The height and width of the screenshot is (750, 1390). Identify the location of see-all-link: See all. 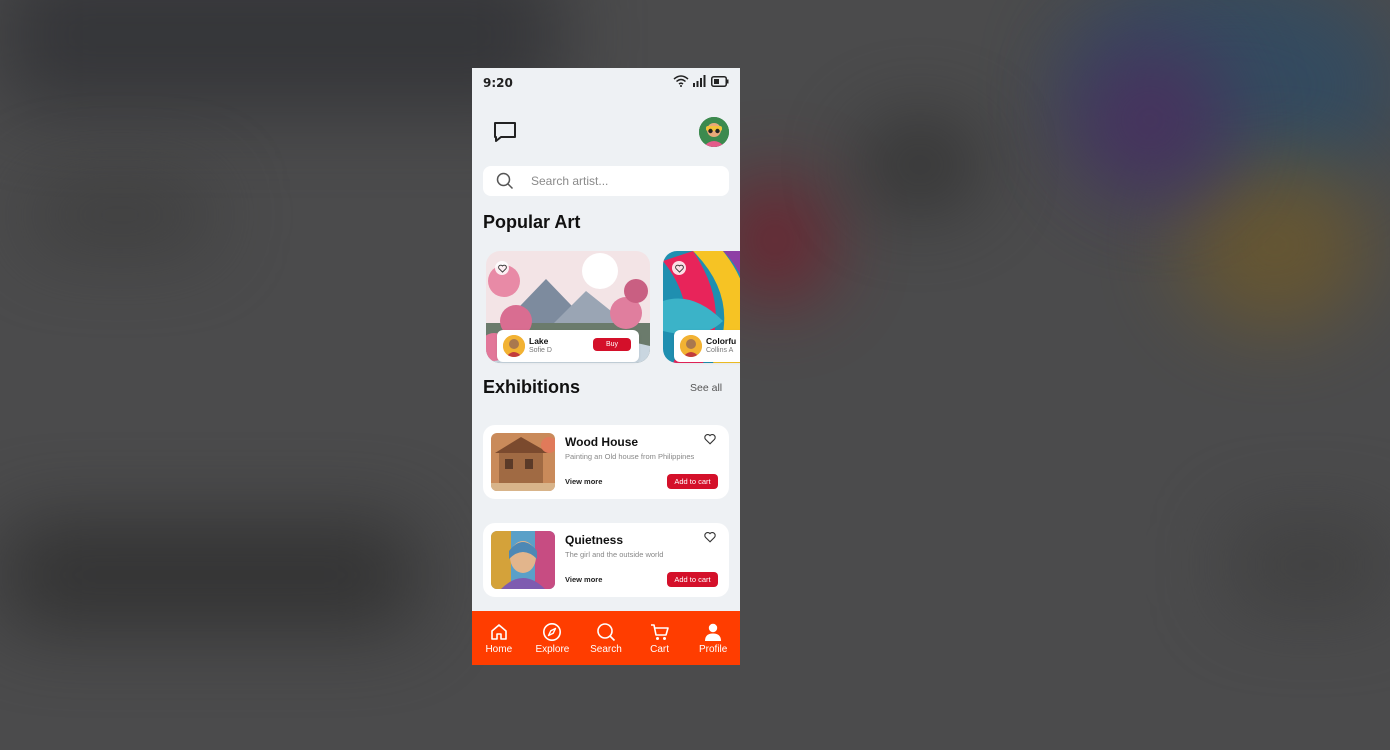
(706, 388).